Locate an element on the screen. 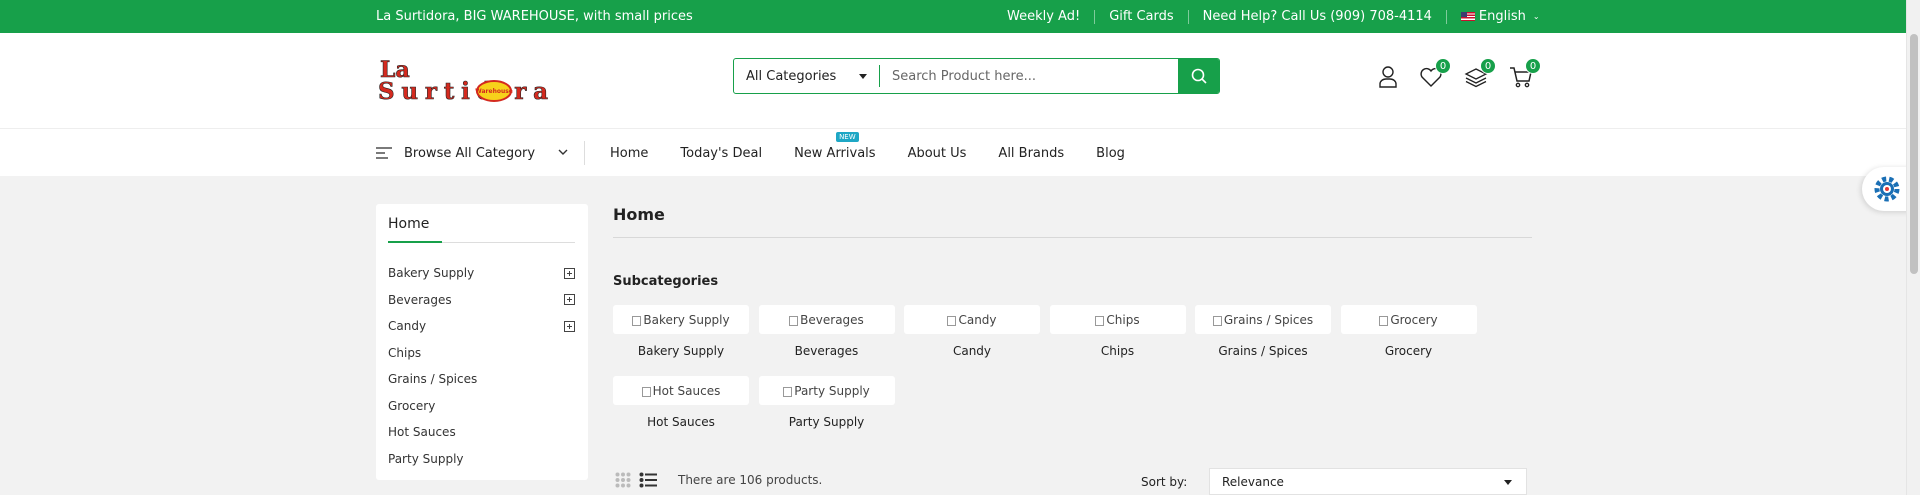  sidebar-item-grocery: Grocery is located at coordinates (481, 406).